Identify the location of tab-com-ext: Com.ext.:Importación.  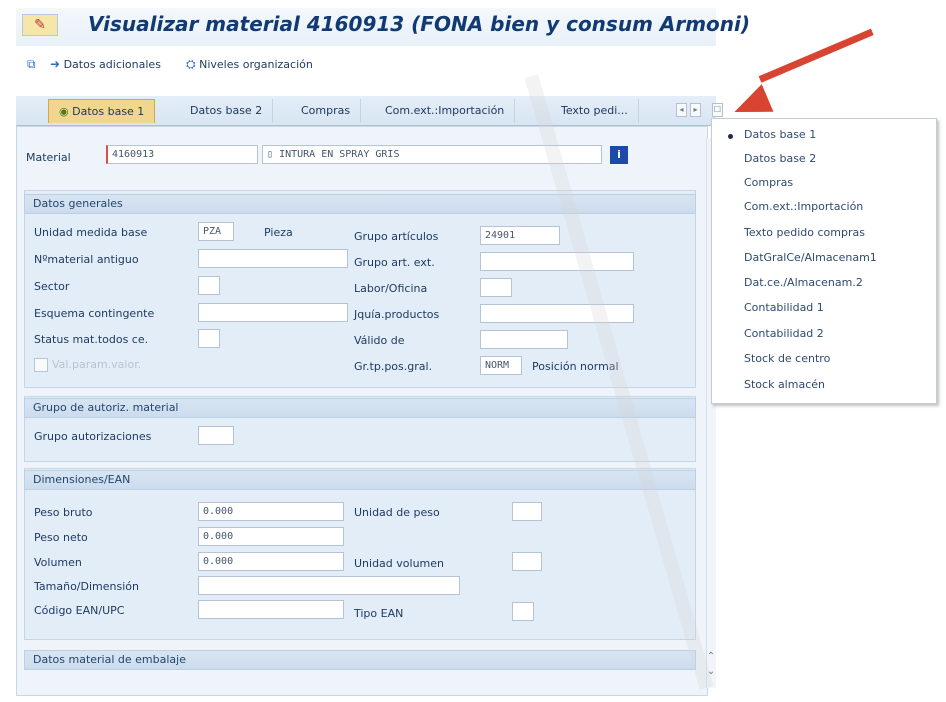
(445, 111).